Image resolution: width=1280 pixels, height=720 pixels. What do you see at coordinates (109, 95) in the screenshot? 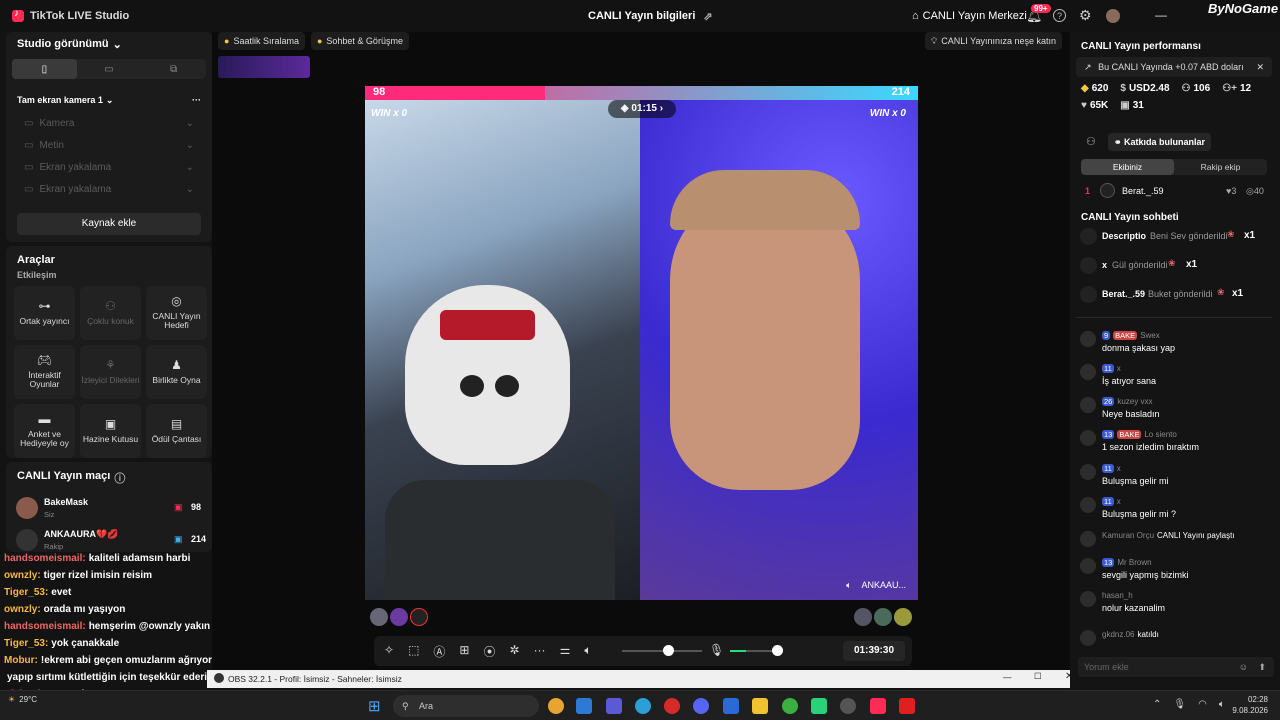
I see `scene-header: Tam ekran kamera 1 ⌄ ···` at bounding box center [109, 95].